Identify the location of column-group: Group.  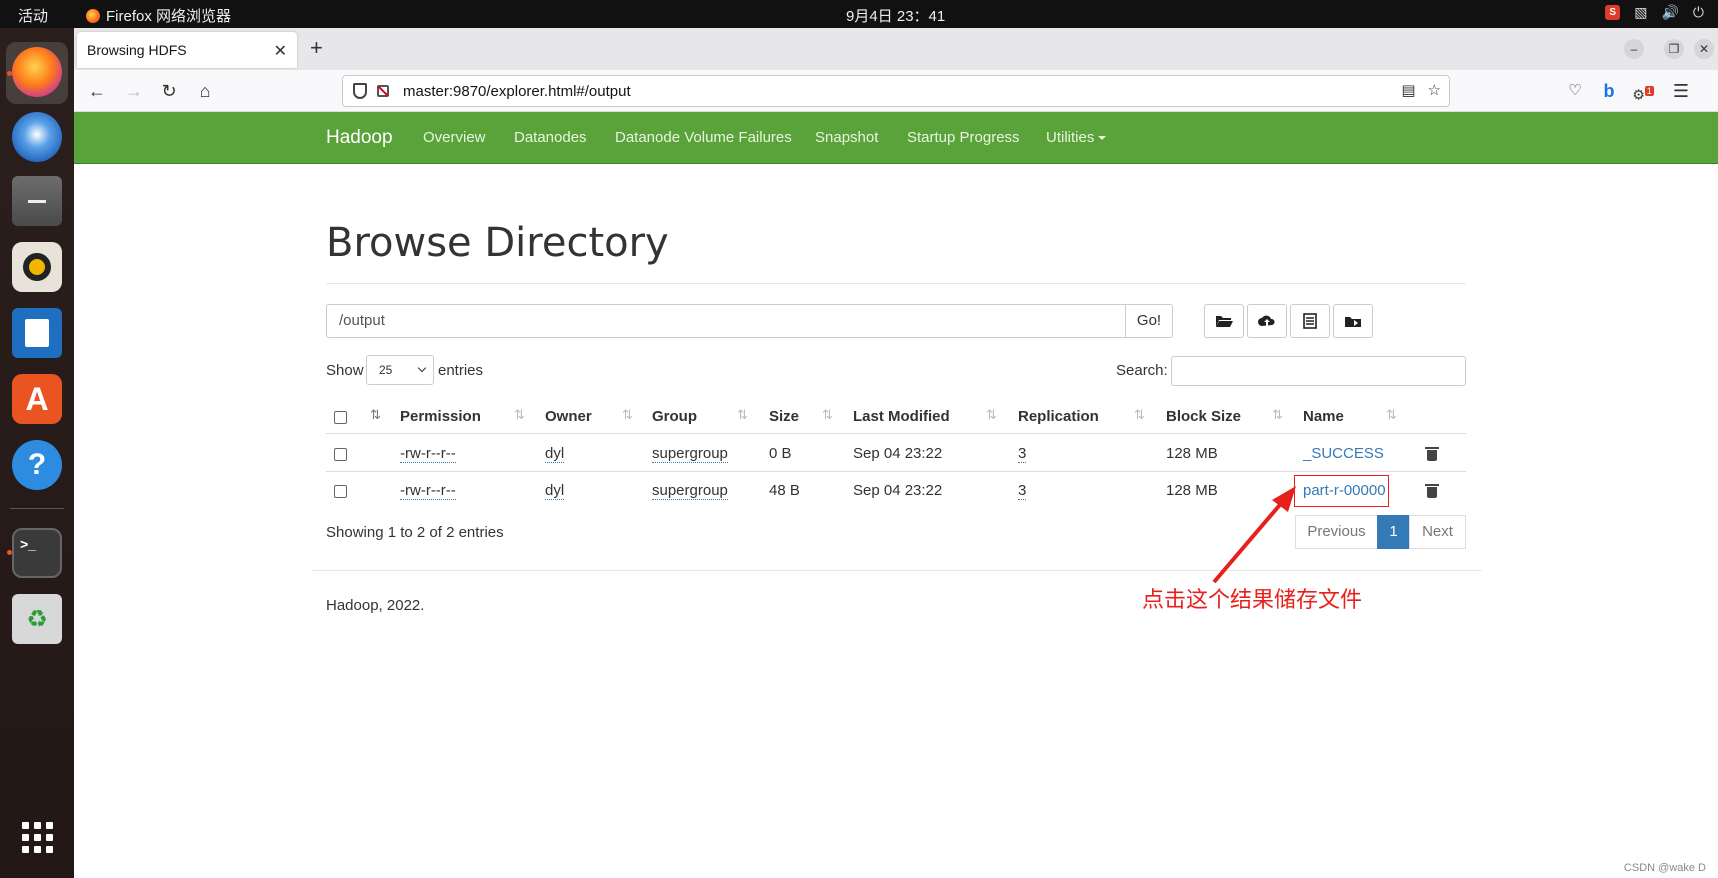
(674, 416).